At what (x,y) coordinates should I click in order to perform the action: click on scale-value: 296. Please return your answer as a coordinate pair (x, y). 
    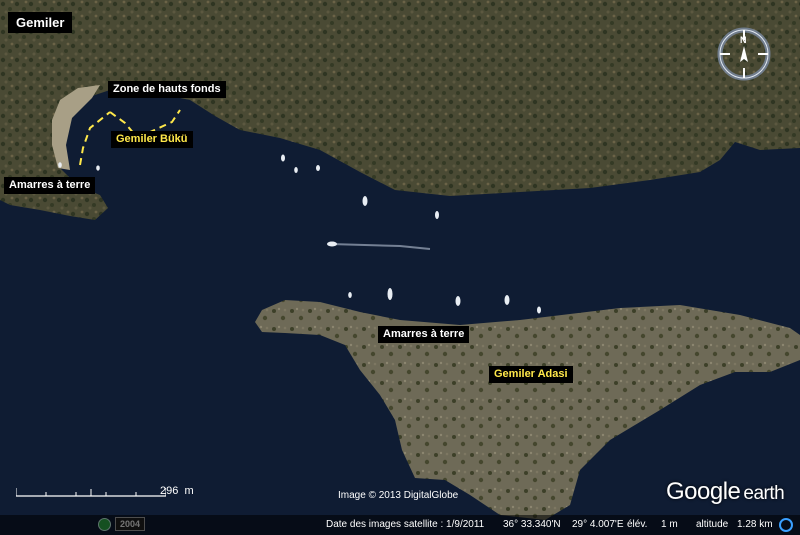
    Looking at the image, I should click on (169, 491).